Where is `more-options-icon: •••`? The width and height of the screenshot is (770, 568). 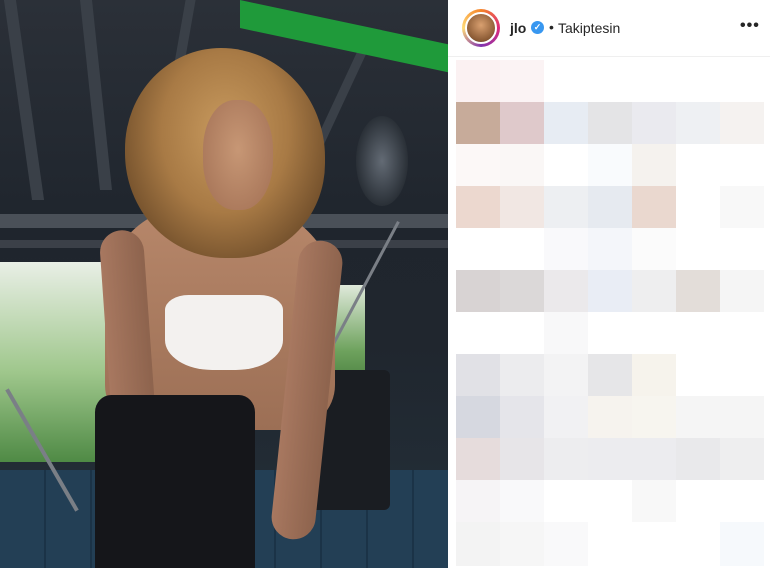
more-options-icon: ••• is located at coordinates (750, 26).